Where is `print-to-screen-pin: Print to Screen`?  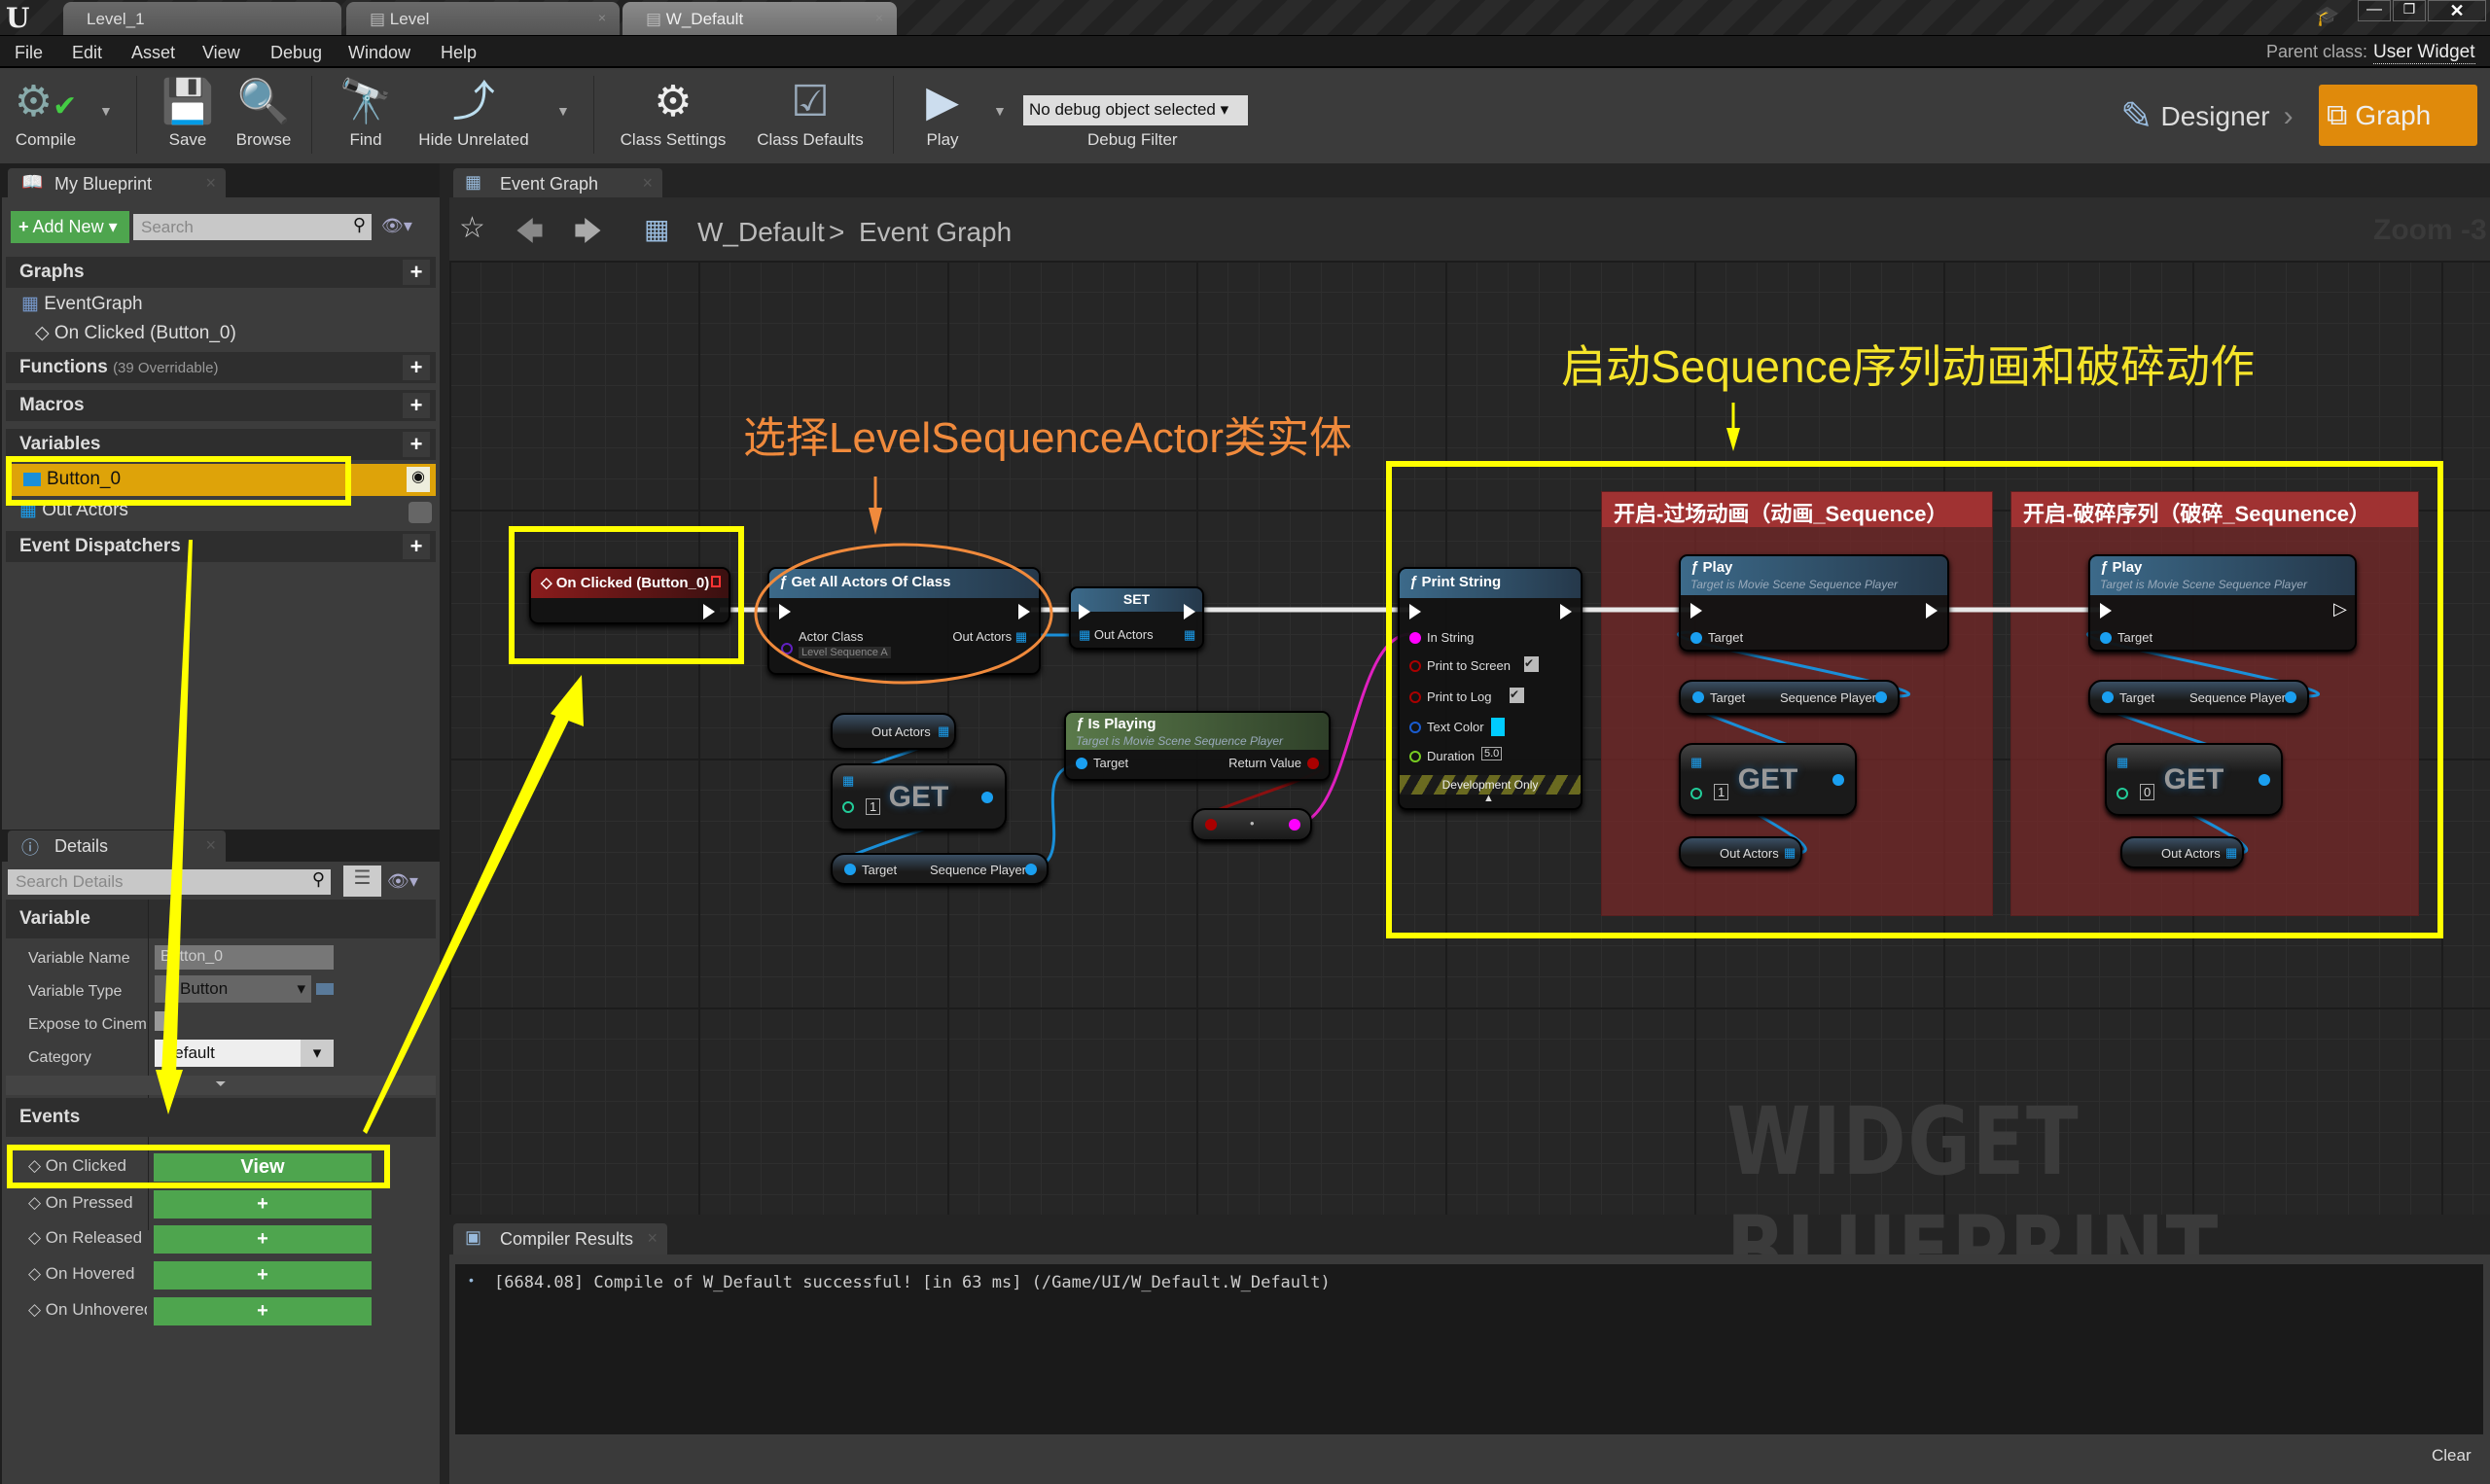
print-to-screen-pin: Print to Screen is located at coordinates (1469, 666).